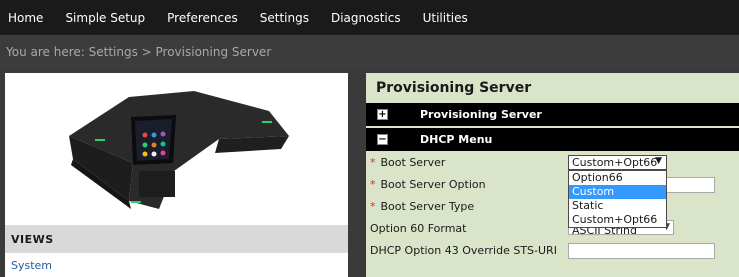  I want to click on option60-row: Option 60 Format, so click(418, 228).